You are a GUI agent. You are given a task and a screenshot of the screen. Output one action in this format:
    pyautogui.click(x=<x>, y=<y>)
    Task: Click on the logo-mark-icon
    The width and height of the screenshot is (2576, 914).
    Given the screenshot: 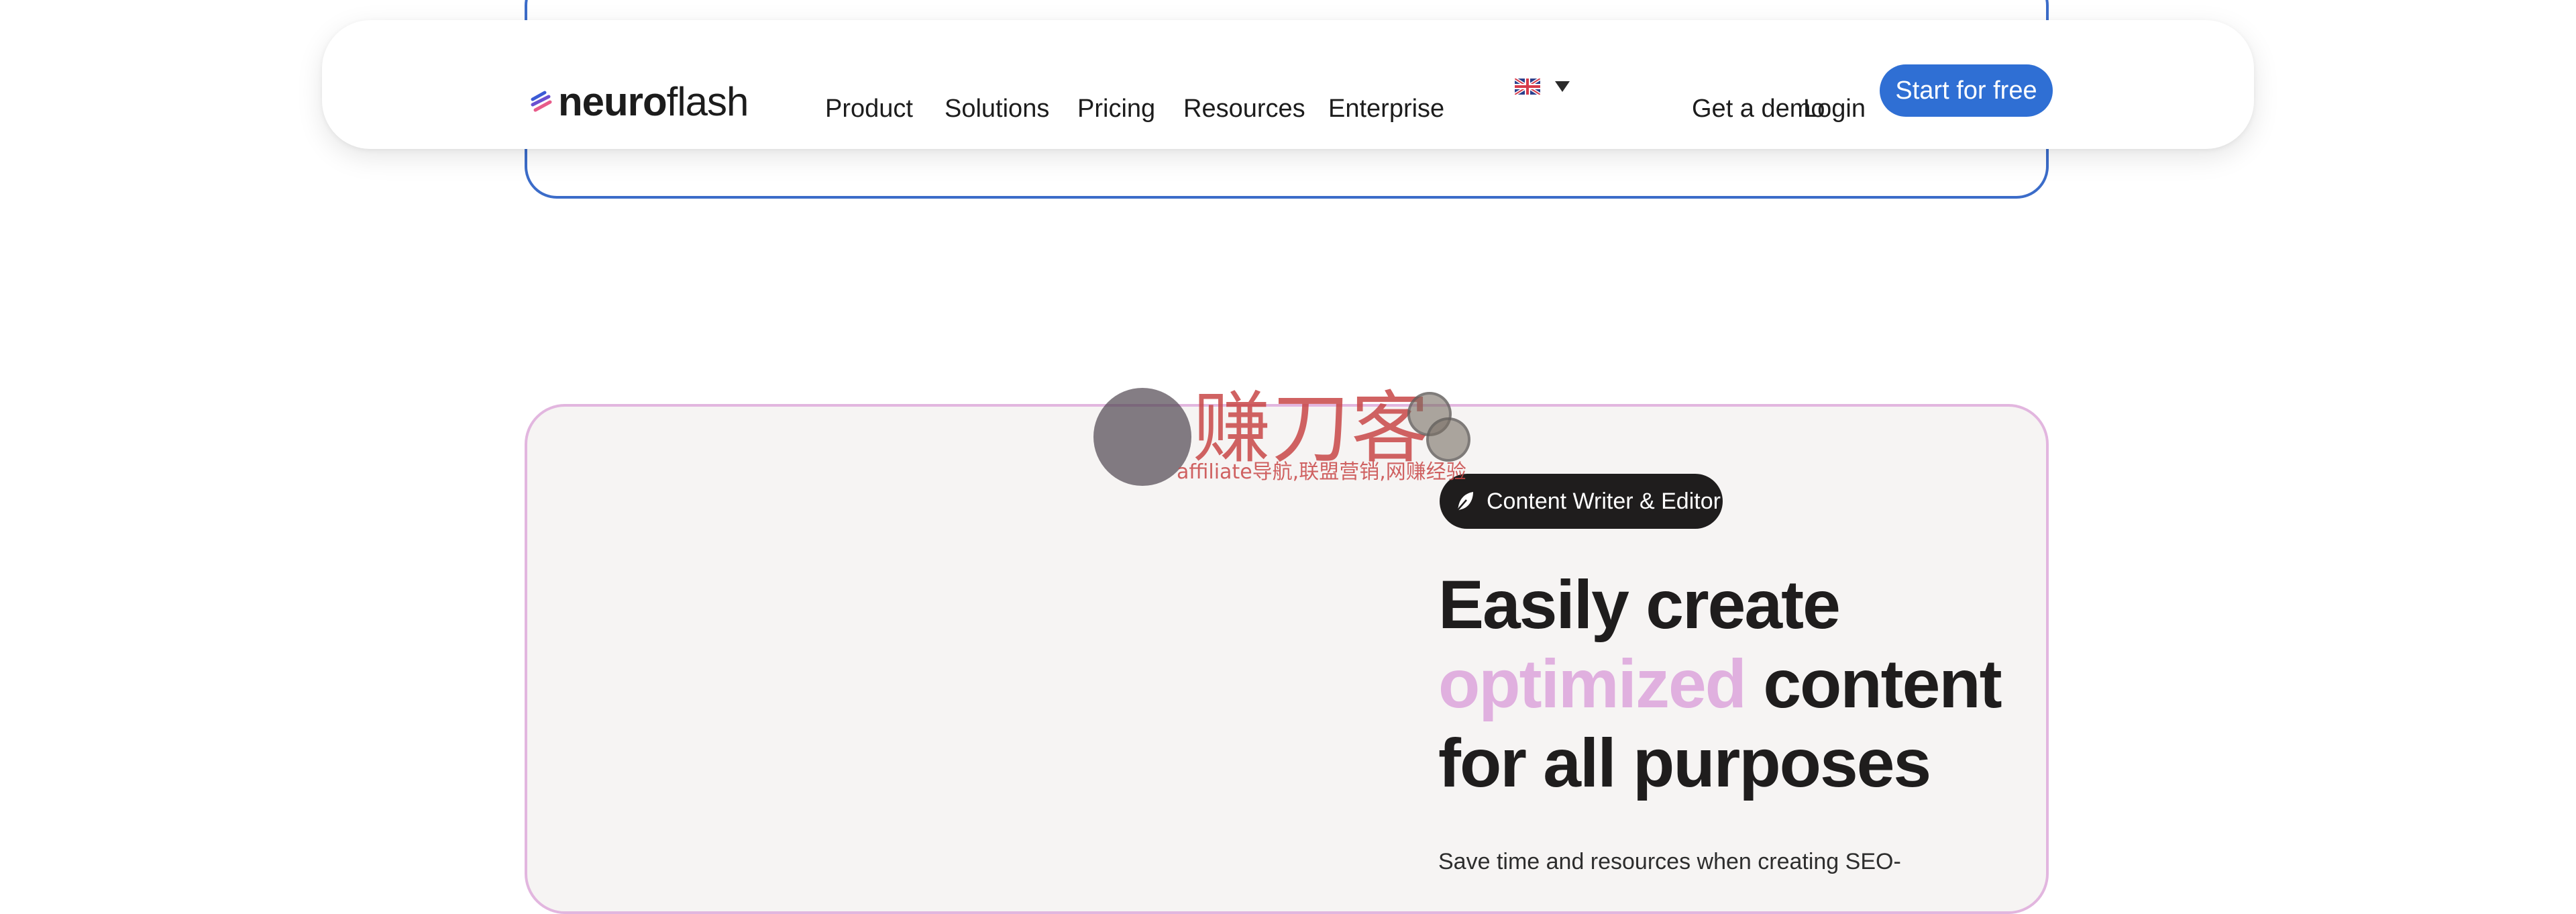 What is the action you would take?
    pyautogui.click(x=541, y=101)
    